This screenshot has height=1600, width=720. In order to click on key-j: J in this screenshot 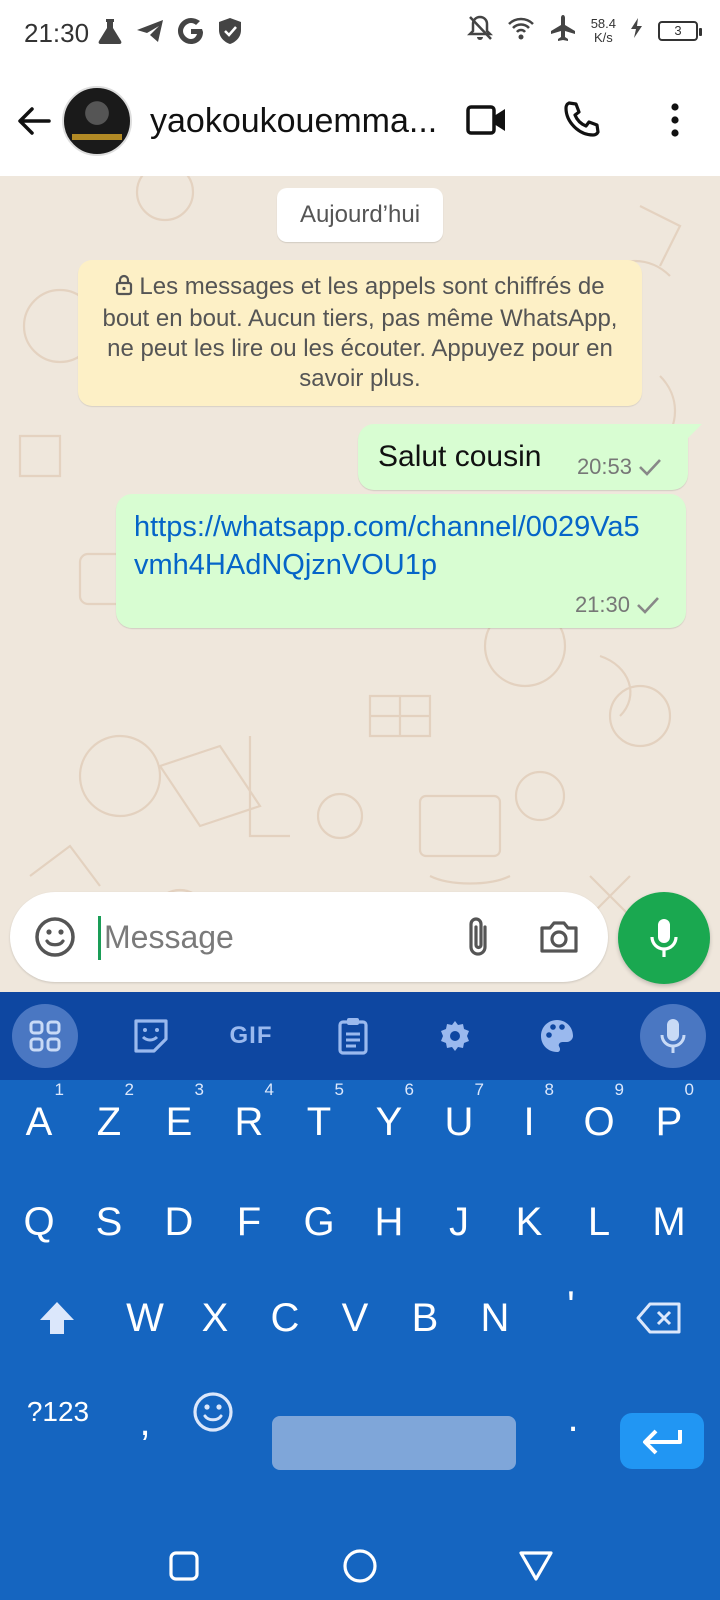, I will do `click(459, 1222)`.